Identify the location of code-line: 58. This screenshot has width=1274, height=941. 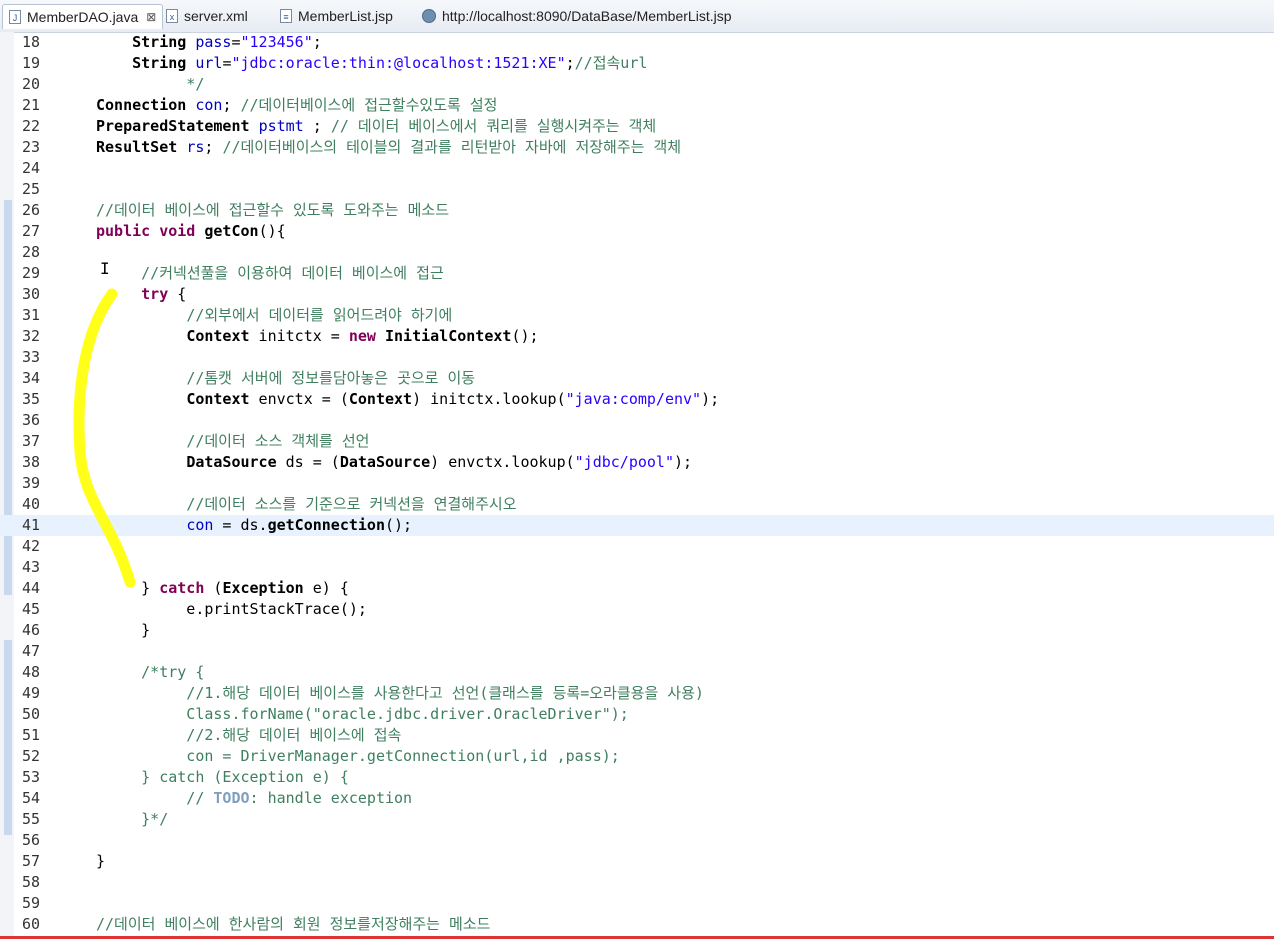
(31, 882).